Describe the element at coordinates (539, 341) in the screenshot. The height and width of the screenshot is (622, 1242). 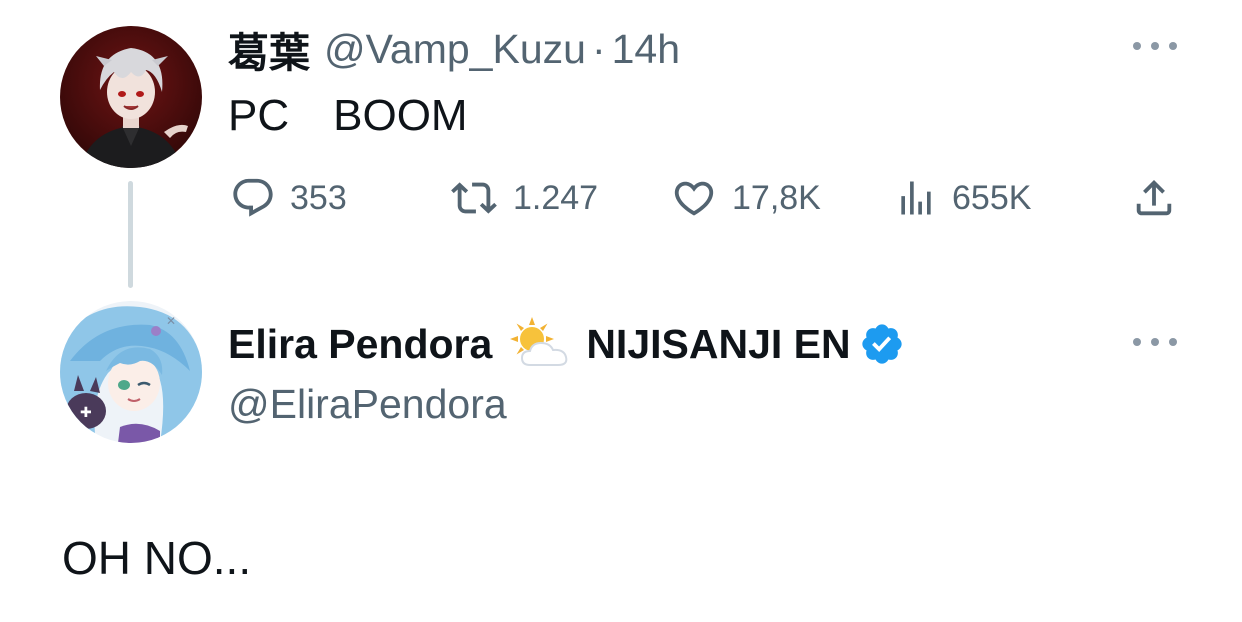
I see `sun-behind-cloud-icon` at that location.